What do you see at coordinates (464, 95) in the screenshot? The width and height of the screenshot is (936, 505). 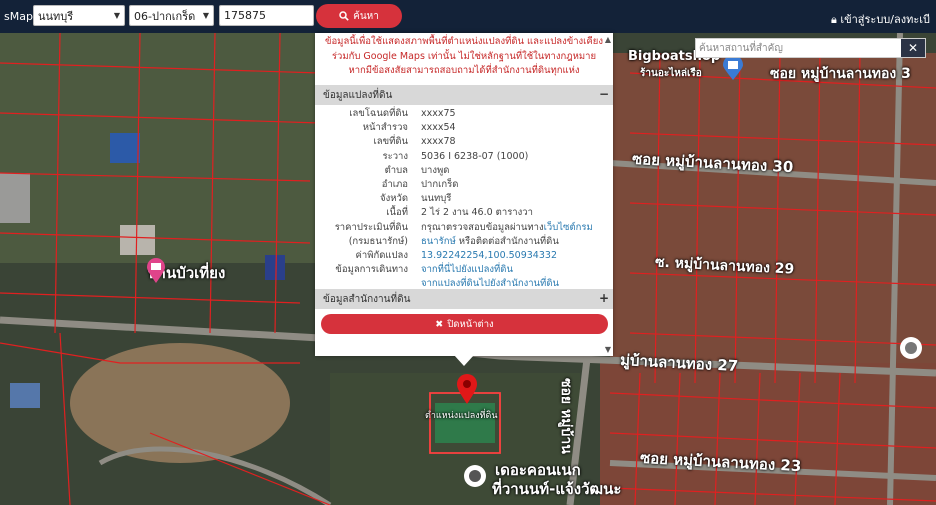 I see `parcel-section-header: ข้อมูลแปลงที่ดิน −` at bounding box center [464, 95].